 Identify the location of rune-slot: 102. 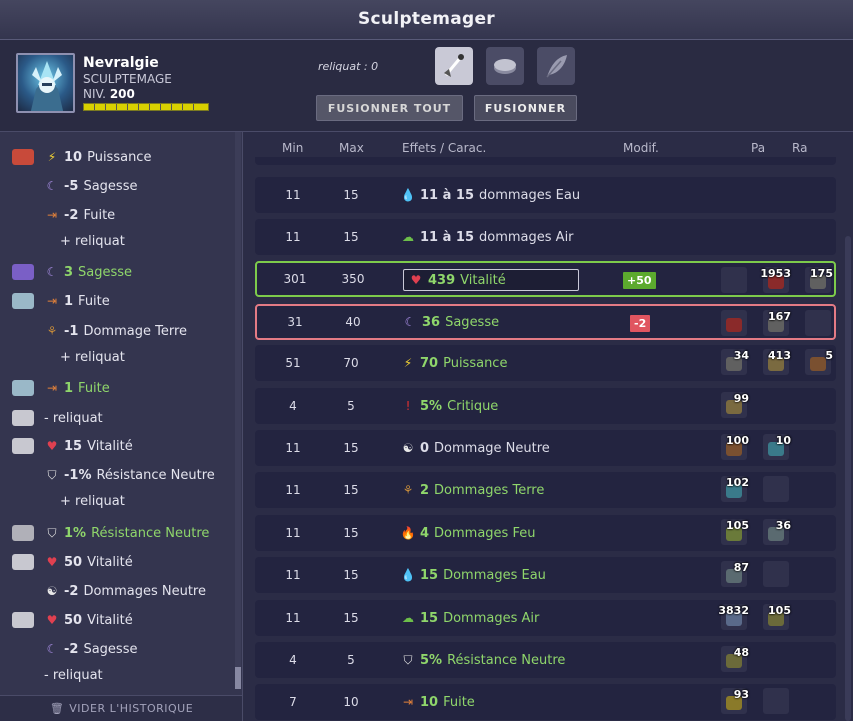
(735, 489).